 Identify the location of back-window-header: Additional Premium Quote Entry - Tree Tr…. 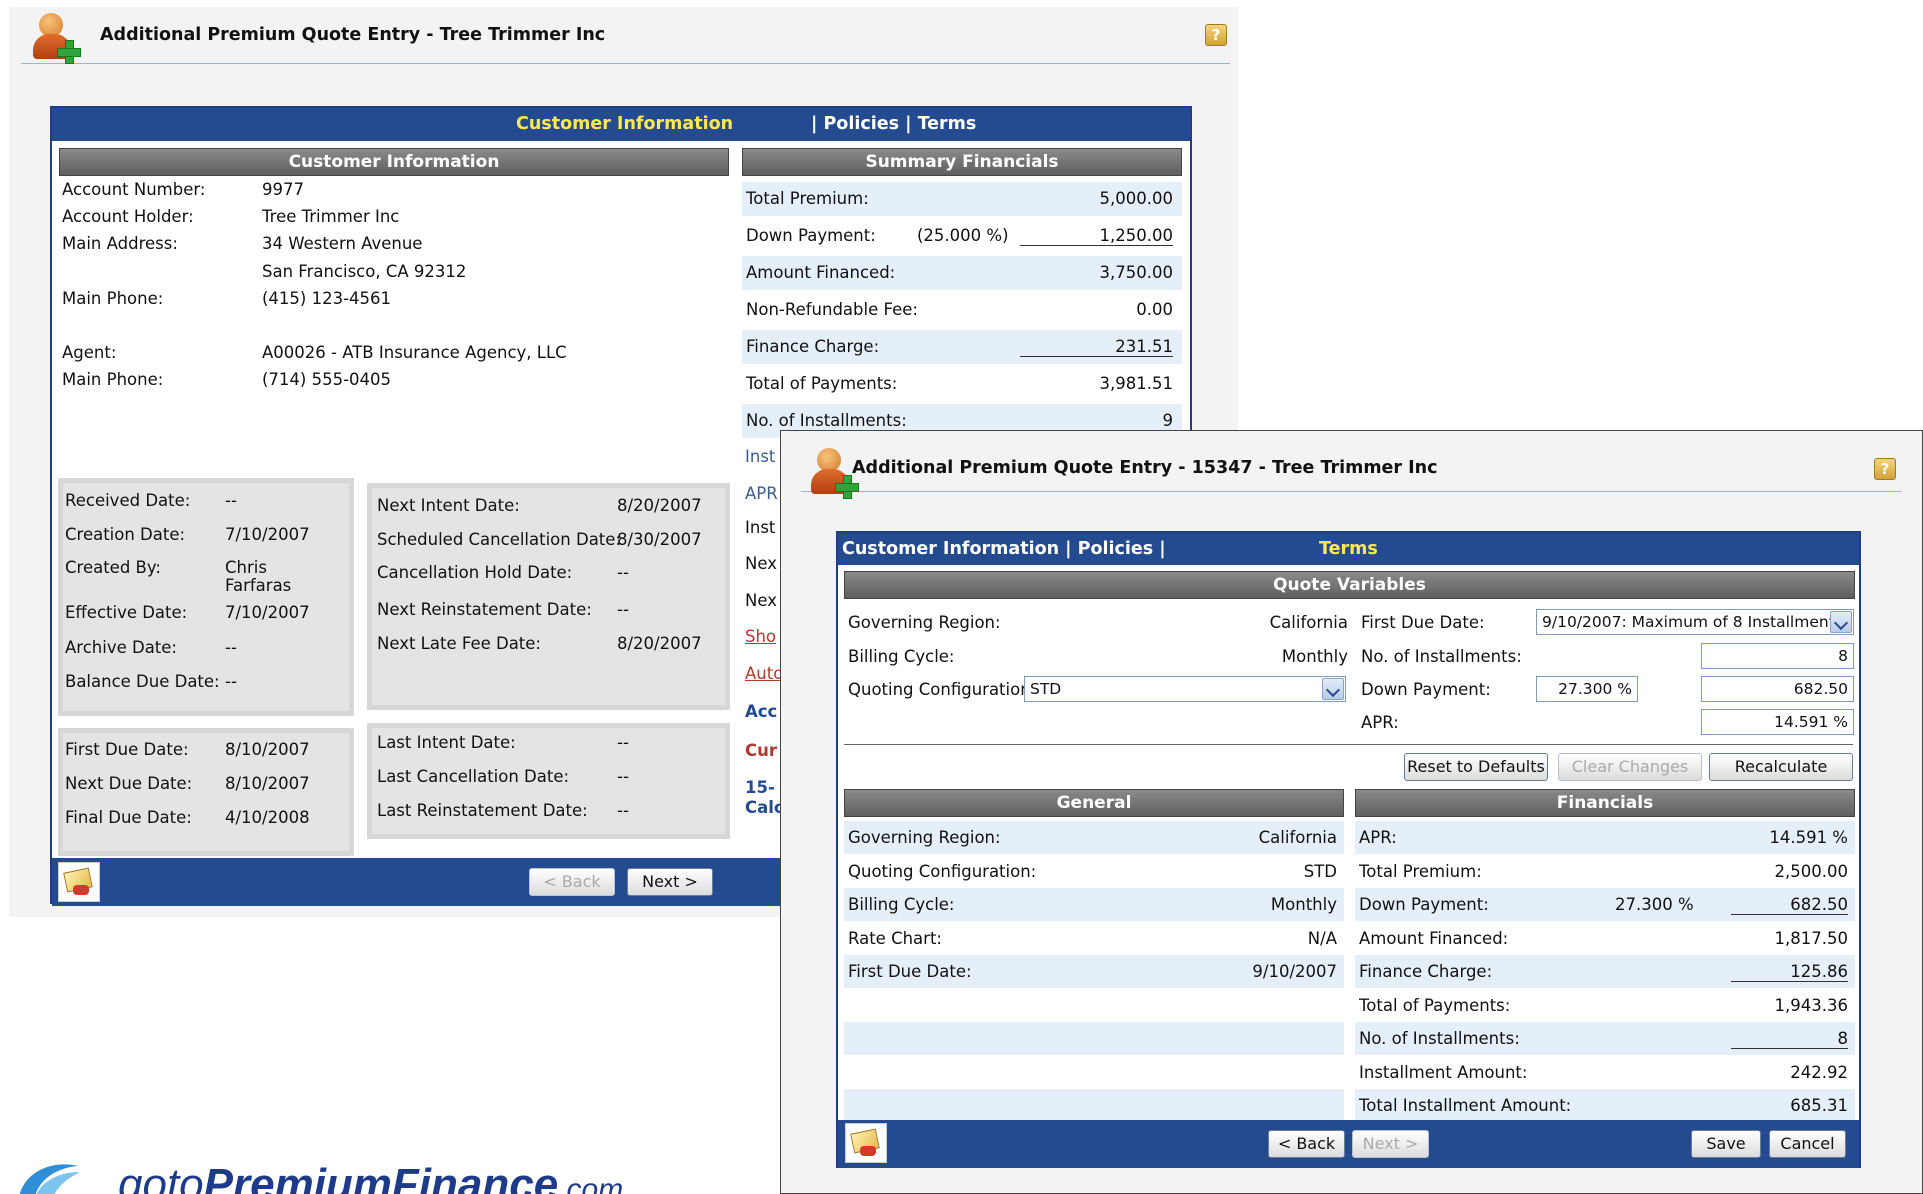
(625, 35).